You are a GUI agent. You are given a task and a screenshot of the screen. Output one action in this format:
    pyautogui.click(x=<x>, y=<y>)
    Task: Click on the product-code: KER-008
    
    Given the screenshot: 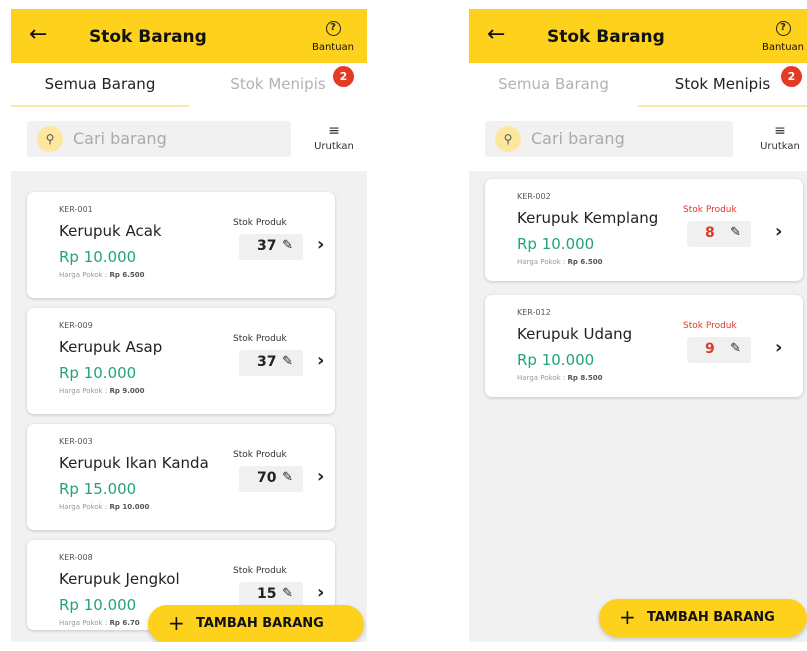 What is the action you would take?
    pyautogui.click(x=76, y=557)
    